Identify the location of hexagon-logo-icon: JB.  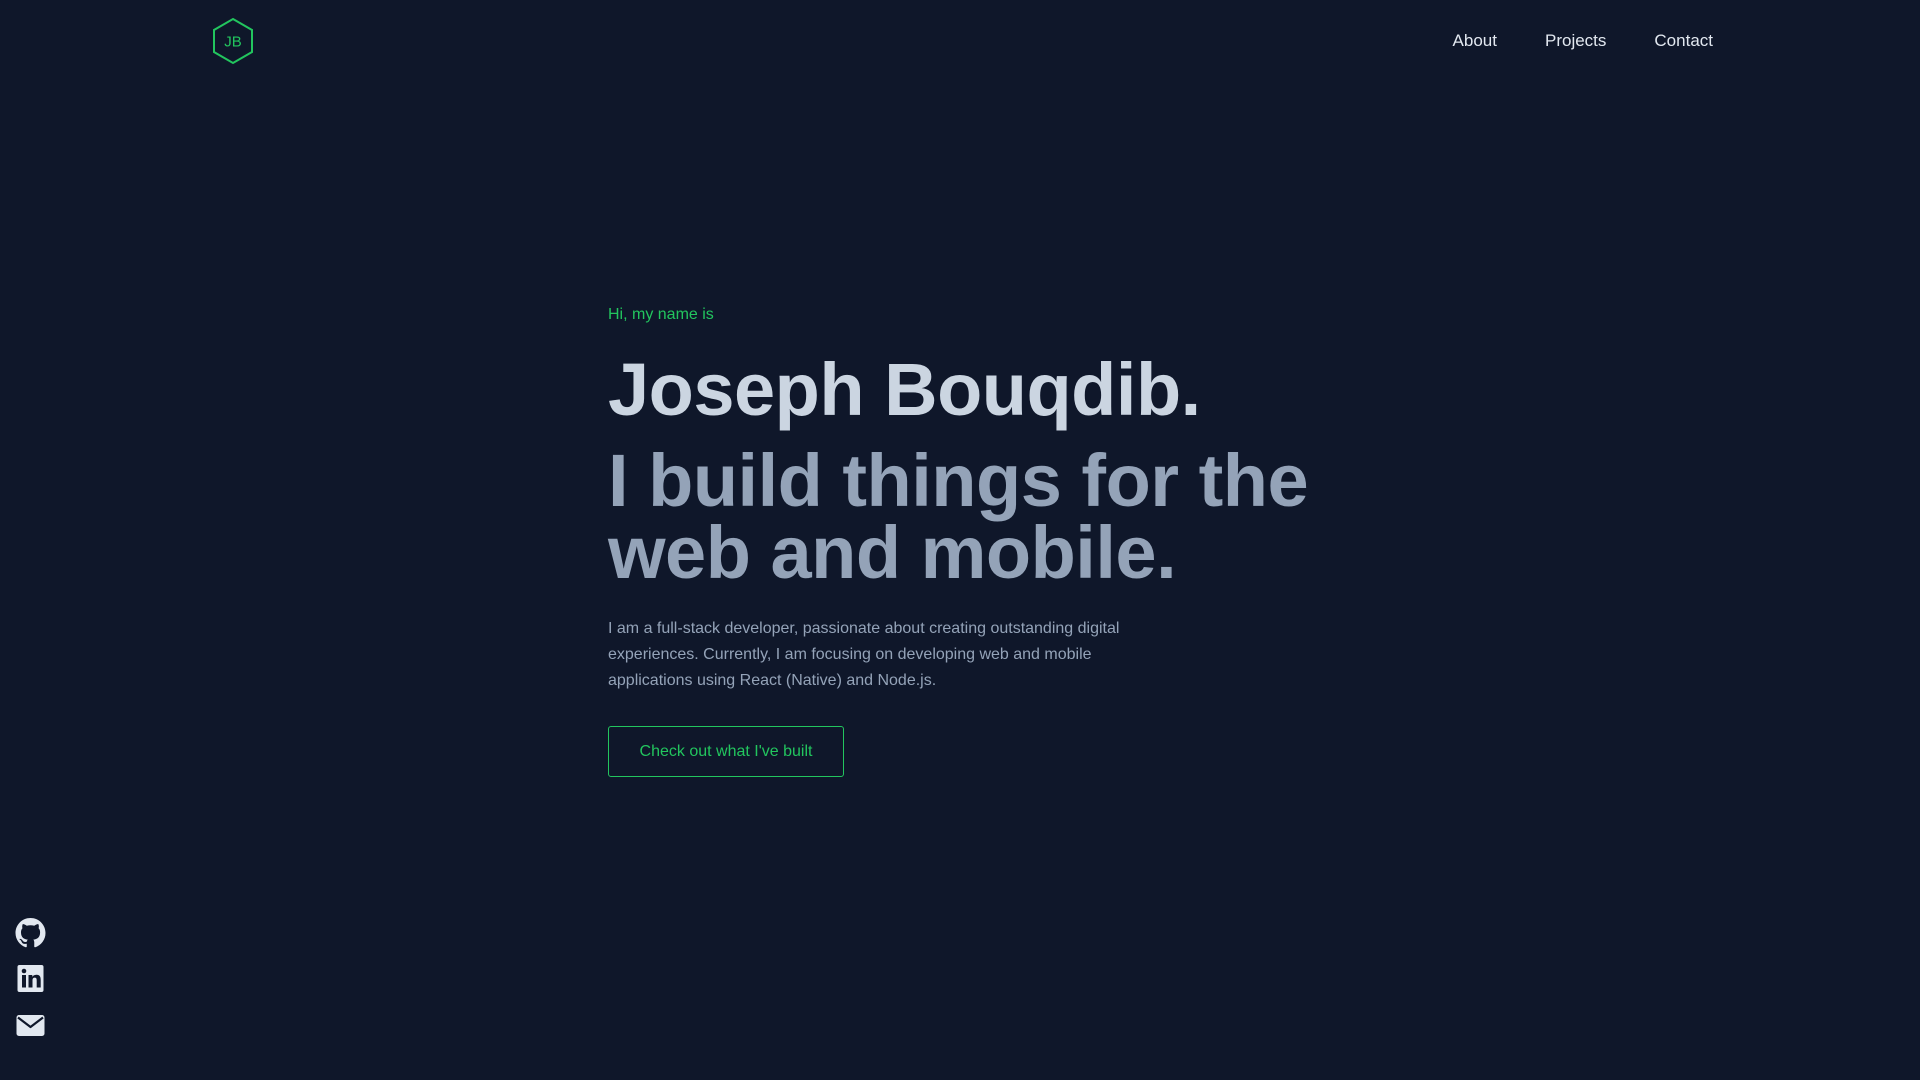
(233, 41).